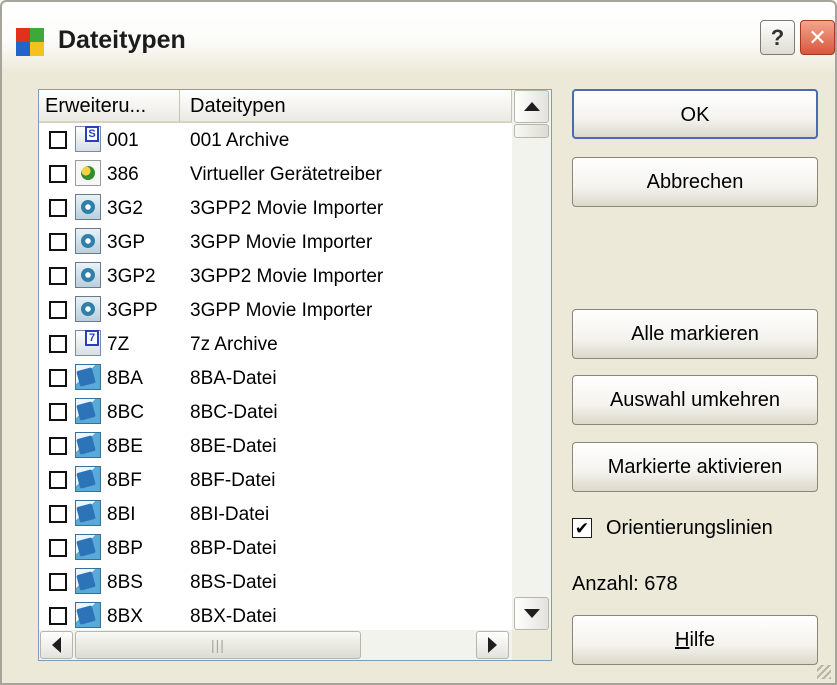  What do you see at coordinates (695, 467) in the screenshot?
I see `activate-marked-button: Markierte aktivieren` at bounding box center [695, 467].